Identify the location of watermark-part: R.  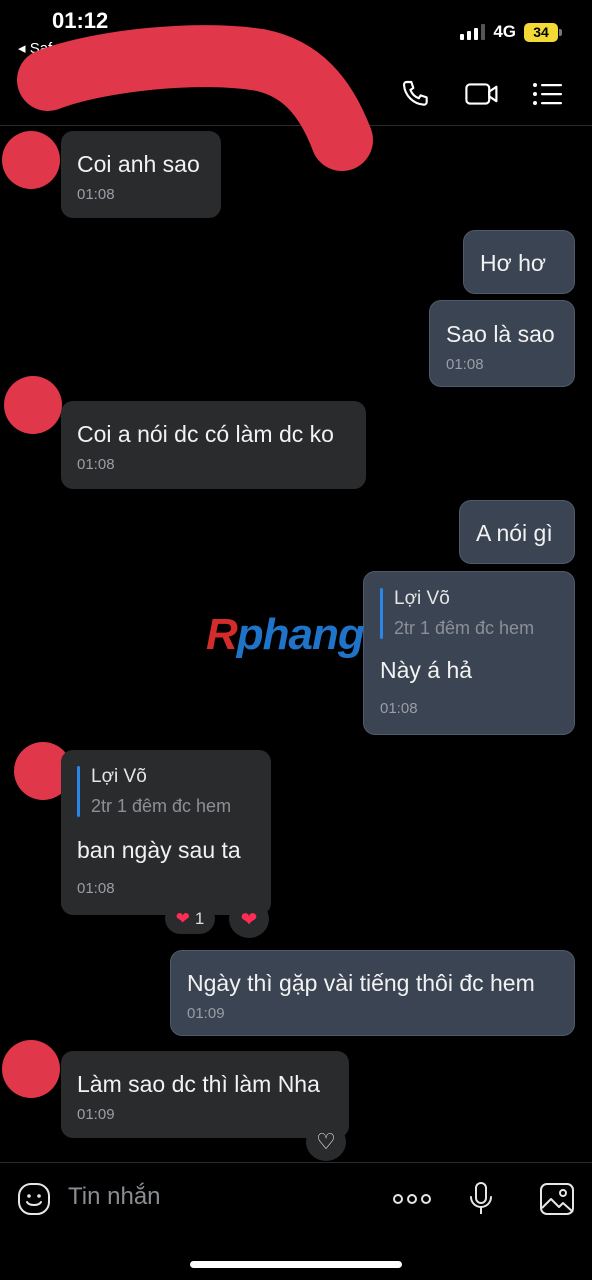
(222, 634).